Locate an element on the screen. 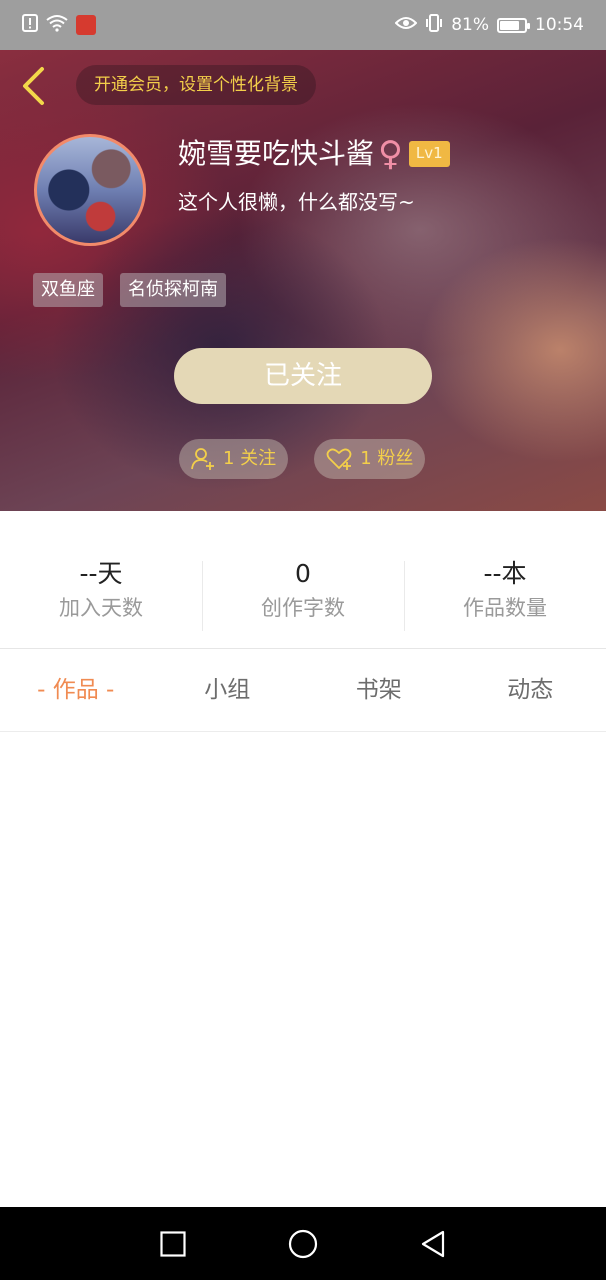  circle-icon is located at coordinates (303, 1243).